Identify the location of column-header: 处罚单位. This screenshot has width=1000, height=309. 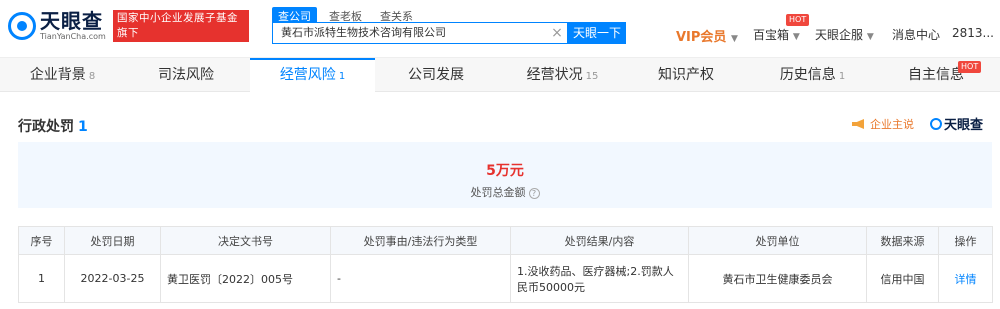
(777, 240).